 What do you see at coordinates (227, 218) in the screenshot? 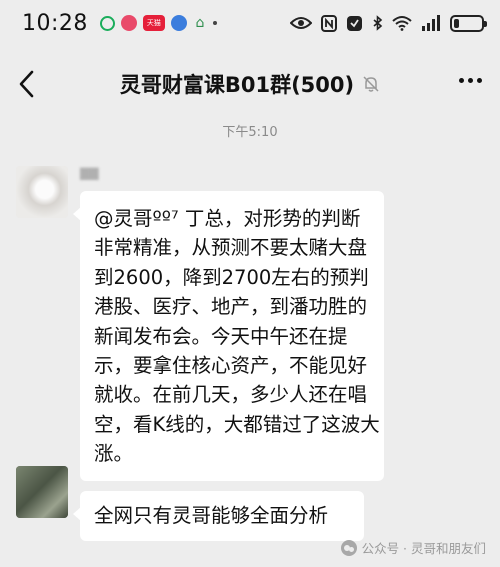
I see `message-line: @灵哥ºº⁷ 丁总，对形势的判断` at bounding box center [227, 218].